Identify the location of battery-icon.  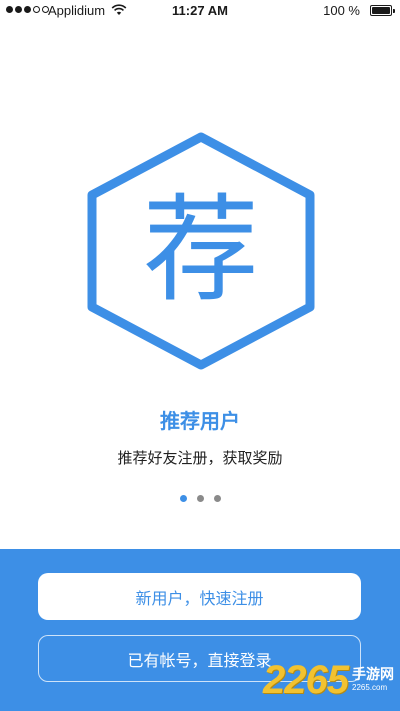
(382, 10).